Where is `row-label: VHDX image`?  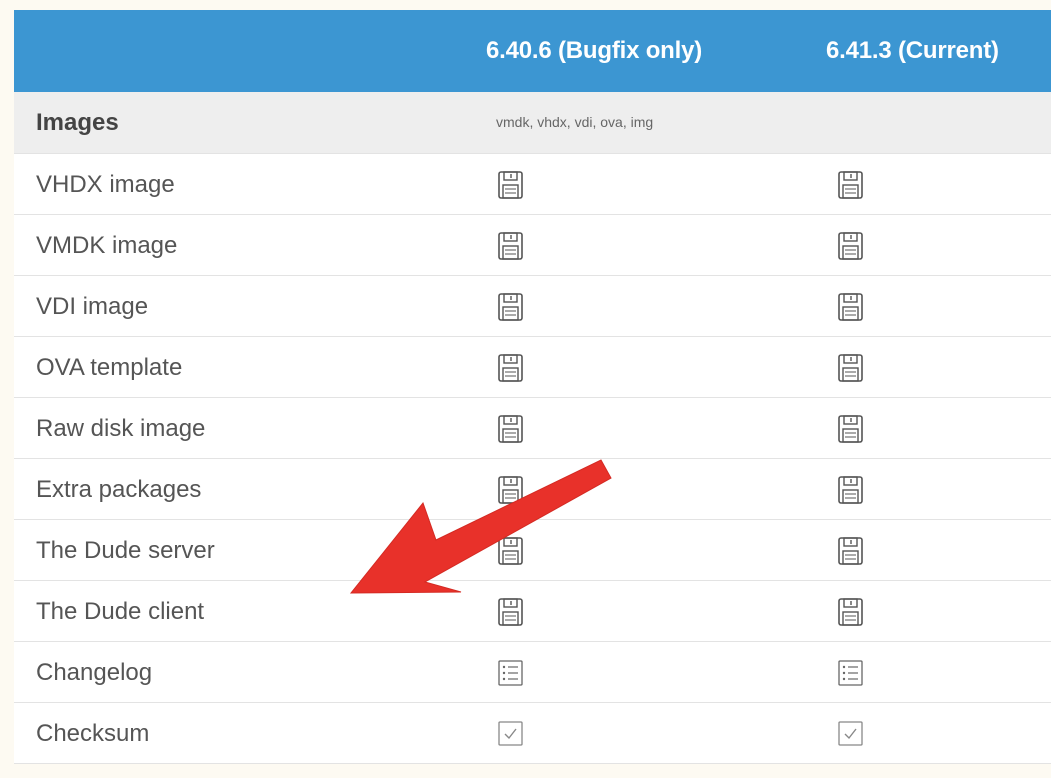
row-label: VHDX image is located at coordinates (105, 184).